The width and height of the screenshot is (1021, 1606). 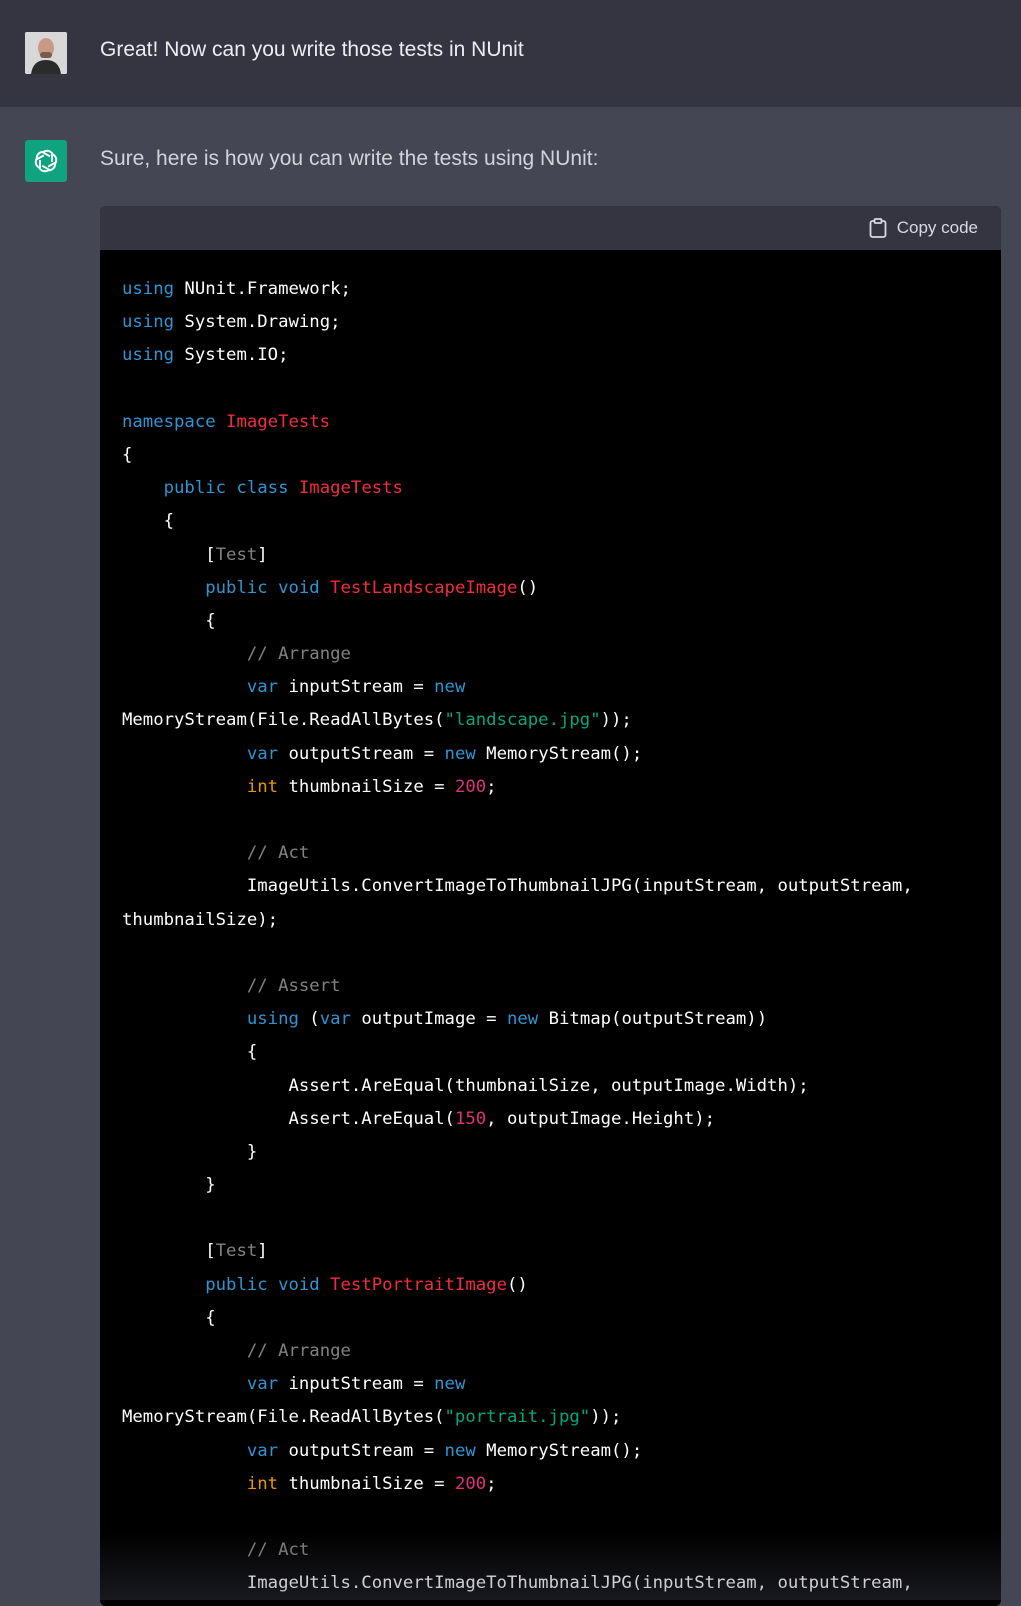 I want to click on code-token: class, so click(x=262, y=488).